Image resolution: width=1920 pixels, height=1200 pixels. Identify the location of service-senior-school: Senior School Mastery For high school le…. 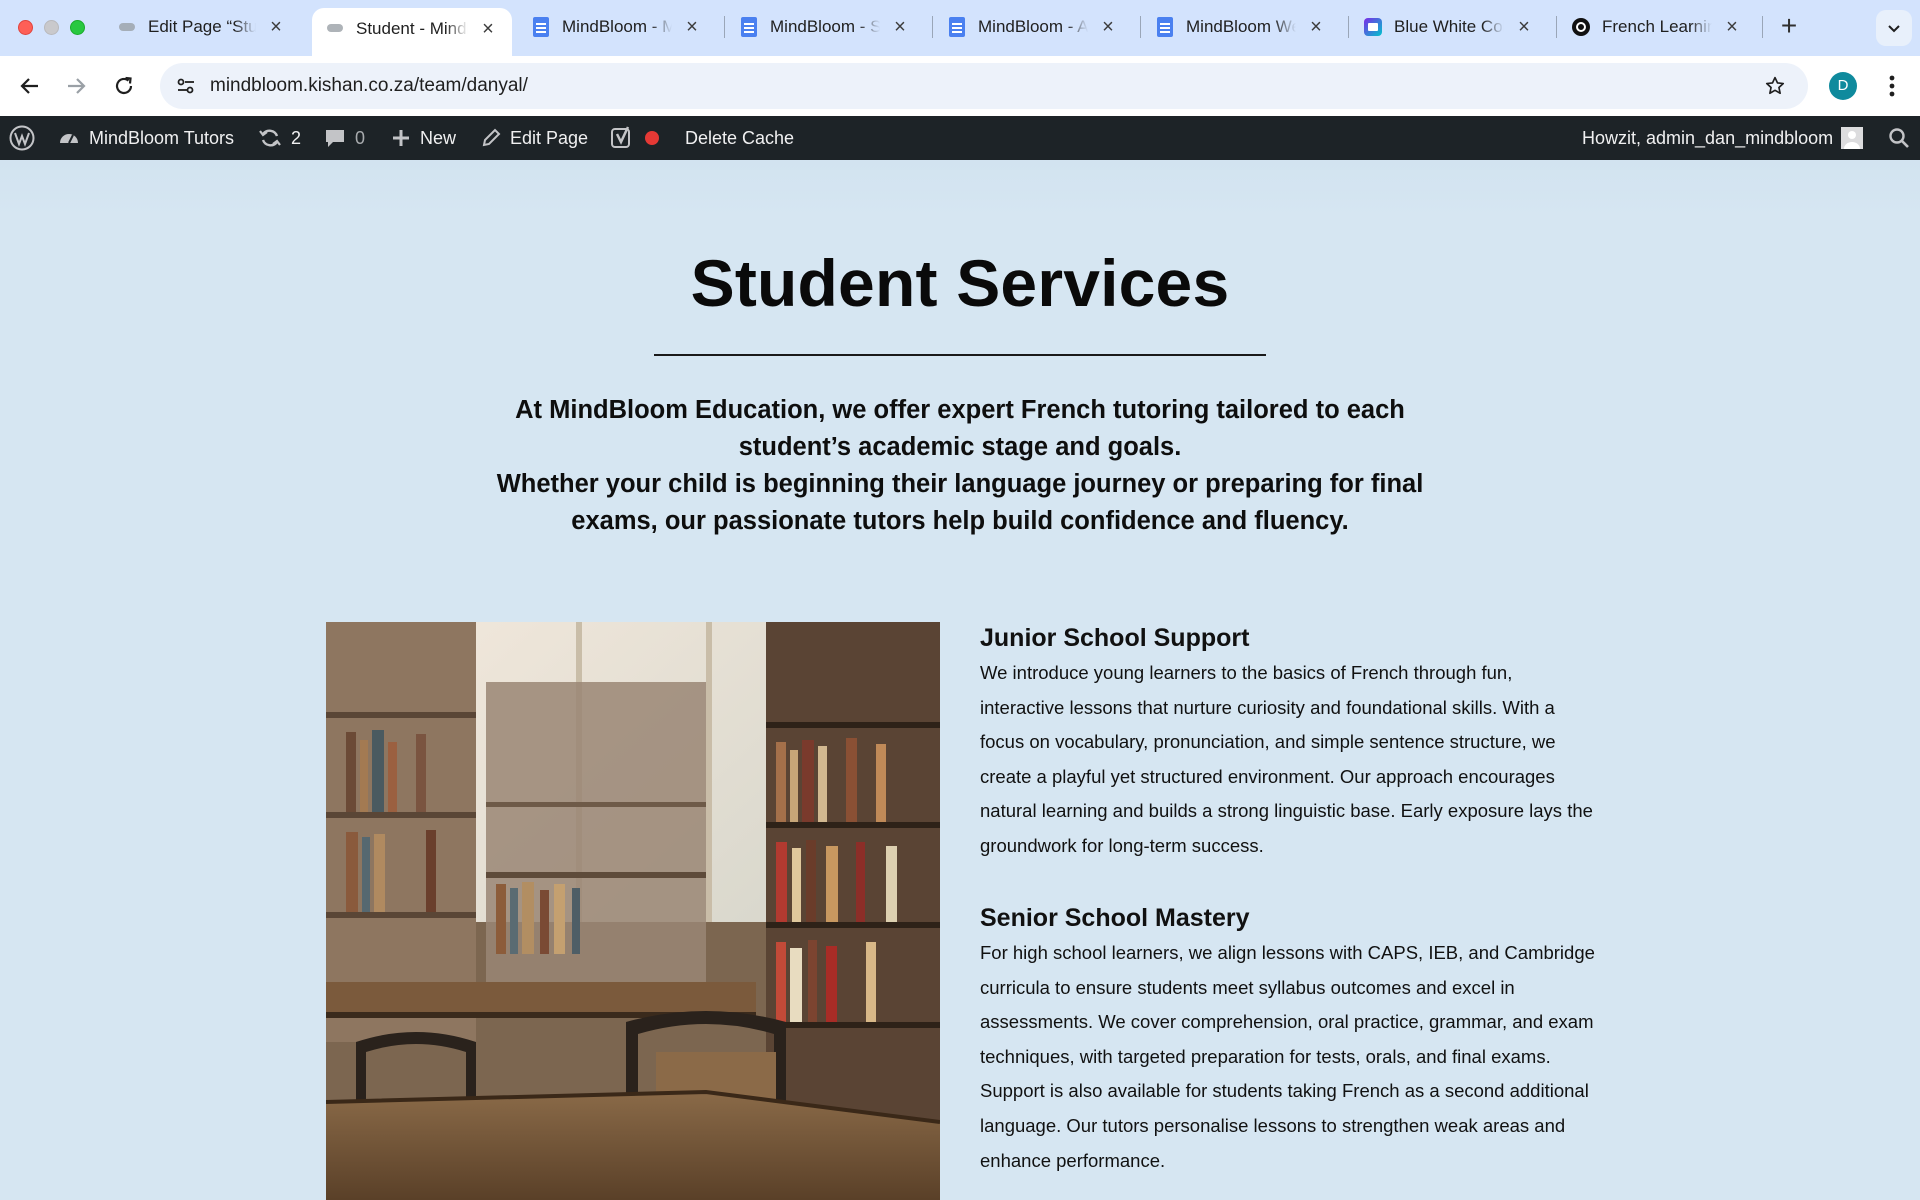
(1290, 1040).